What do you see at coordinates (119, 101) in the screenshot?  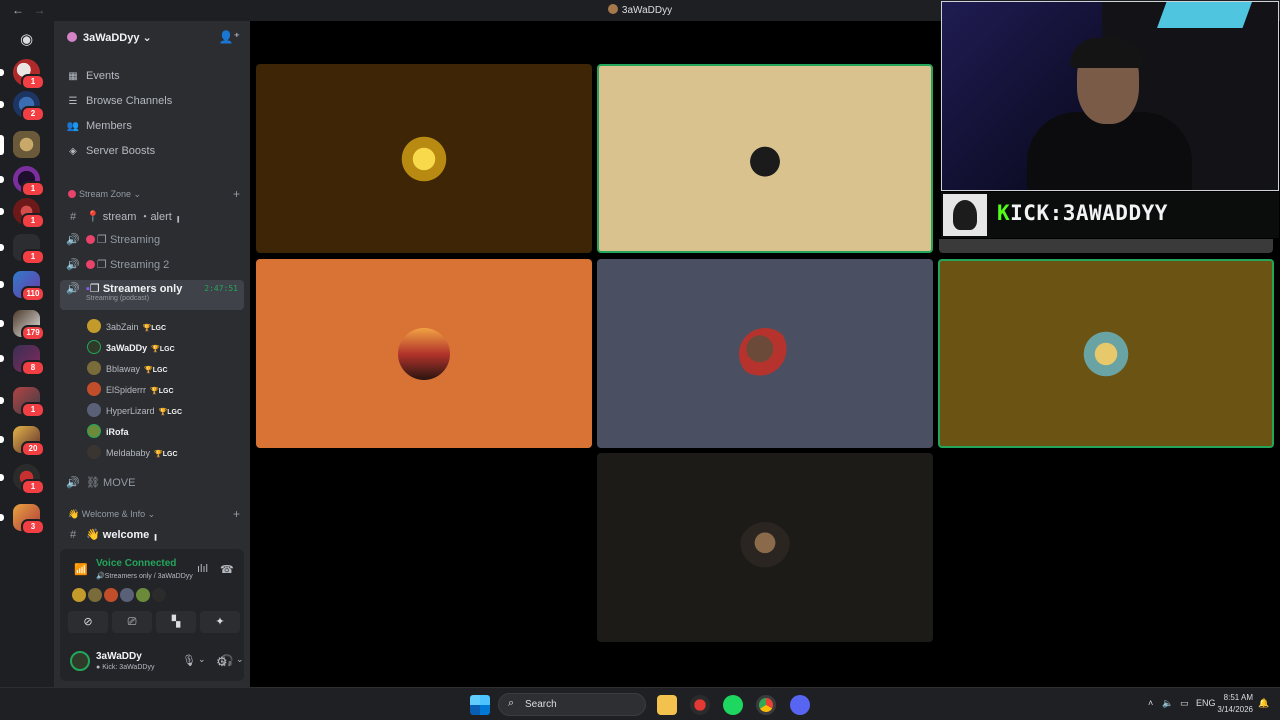 I see `menu-browse-channels: ☰ Browse Channels` at bounding box center [119, 101].